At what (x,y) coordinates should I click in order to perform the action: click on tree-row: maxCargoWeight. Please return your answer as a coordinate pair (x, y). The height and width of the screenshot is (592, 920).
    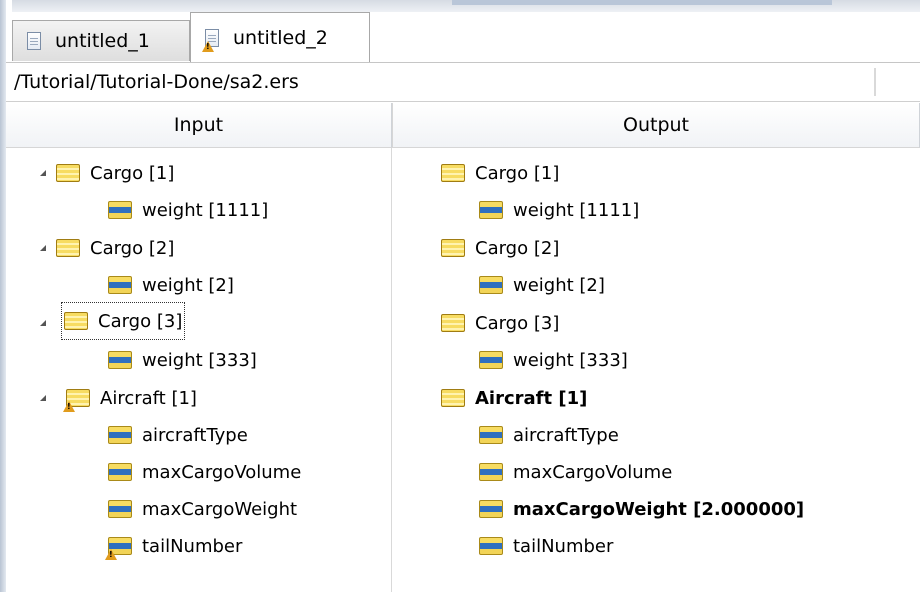
    Looking at the image, I should click on (202, 509).